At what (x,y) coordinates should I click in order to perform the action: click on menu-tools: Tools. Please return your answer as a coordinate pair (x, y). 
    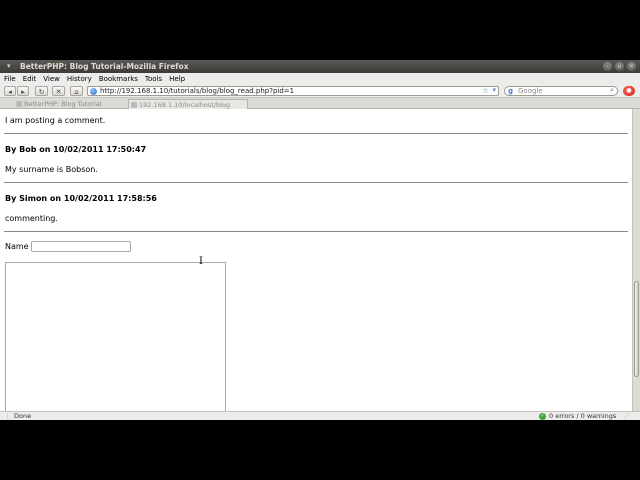
    Looking at the image, I should click on (153, 79).